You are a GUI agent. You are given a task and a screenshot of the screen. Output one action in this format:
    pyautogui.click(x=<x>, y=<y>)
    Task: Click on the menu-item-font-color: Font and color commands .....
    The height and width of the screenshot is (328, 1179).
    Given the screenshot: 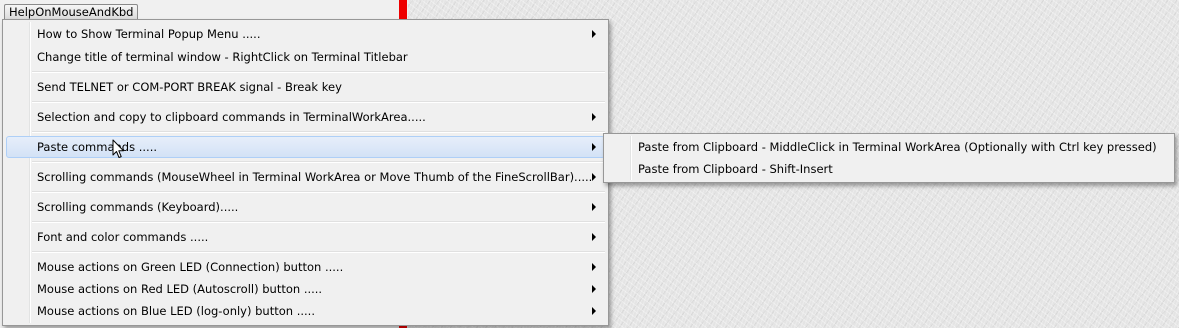 What is the action you would take?
    pyautogui.click(x=305, y=237)
    